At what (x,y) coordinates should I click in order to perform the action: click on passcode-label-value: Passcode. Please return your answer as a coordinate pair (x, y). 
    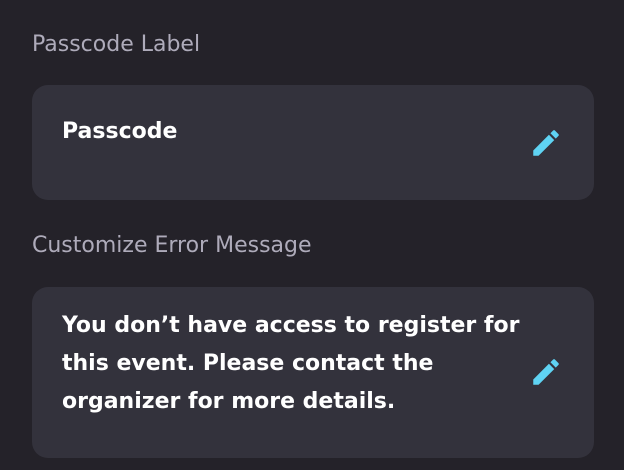
    Looking at the image, I should click on (120, 131).